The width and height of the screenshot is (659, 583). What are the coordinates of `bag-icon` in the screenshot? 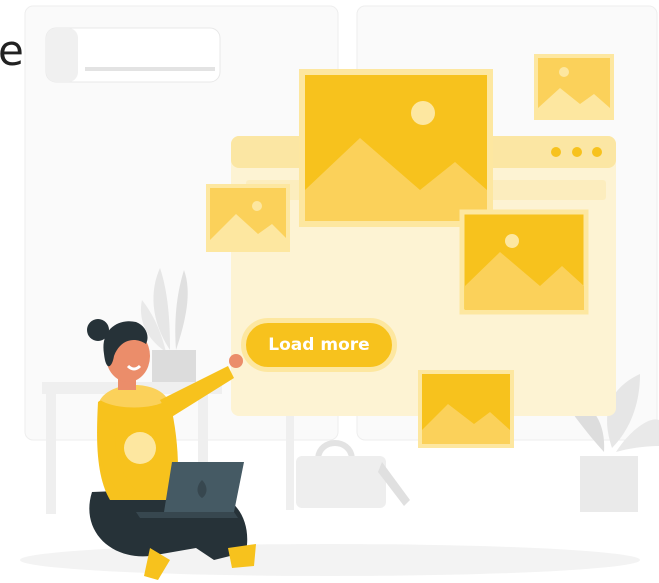 It's located at (353, 474).